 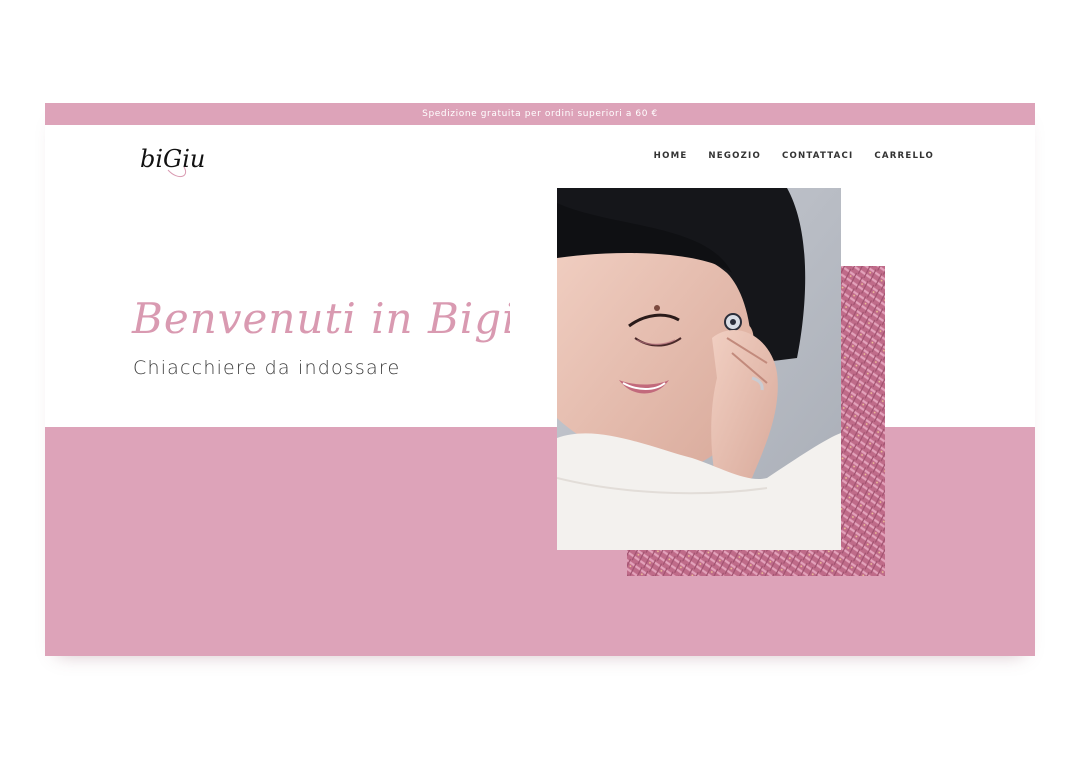 I want to click on hero-title-text: Benvenuti in Bigiu, so click(x=320, y=318).